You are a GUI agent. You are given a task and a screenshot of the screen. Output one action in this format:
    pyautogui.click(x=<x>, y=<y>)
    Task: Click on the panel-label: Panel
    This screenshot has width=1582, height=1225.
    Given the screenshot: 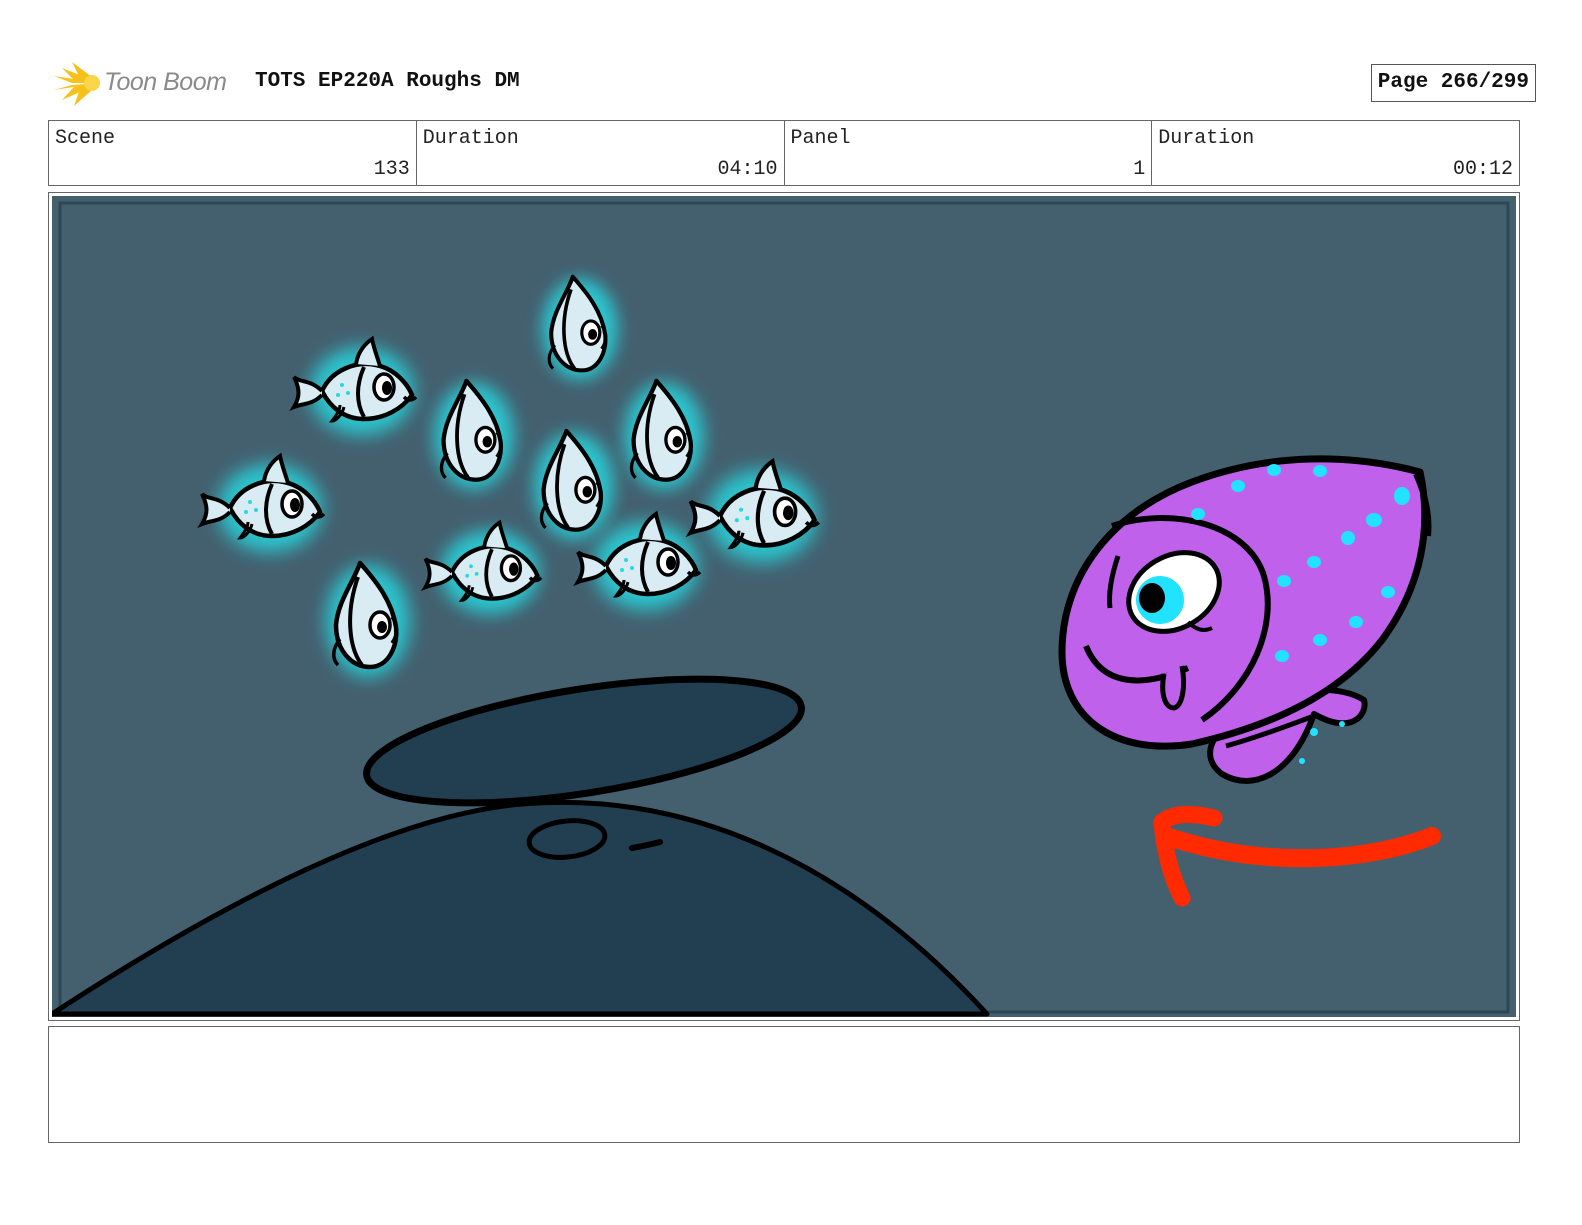 What is the action you would take?
    pyautogui.click(x=820, y=138)
    